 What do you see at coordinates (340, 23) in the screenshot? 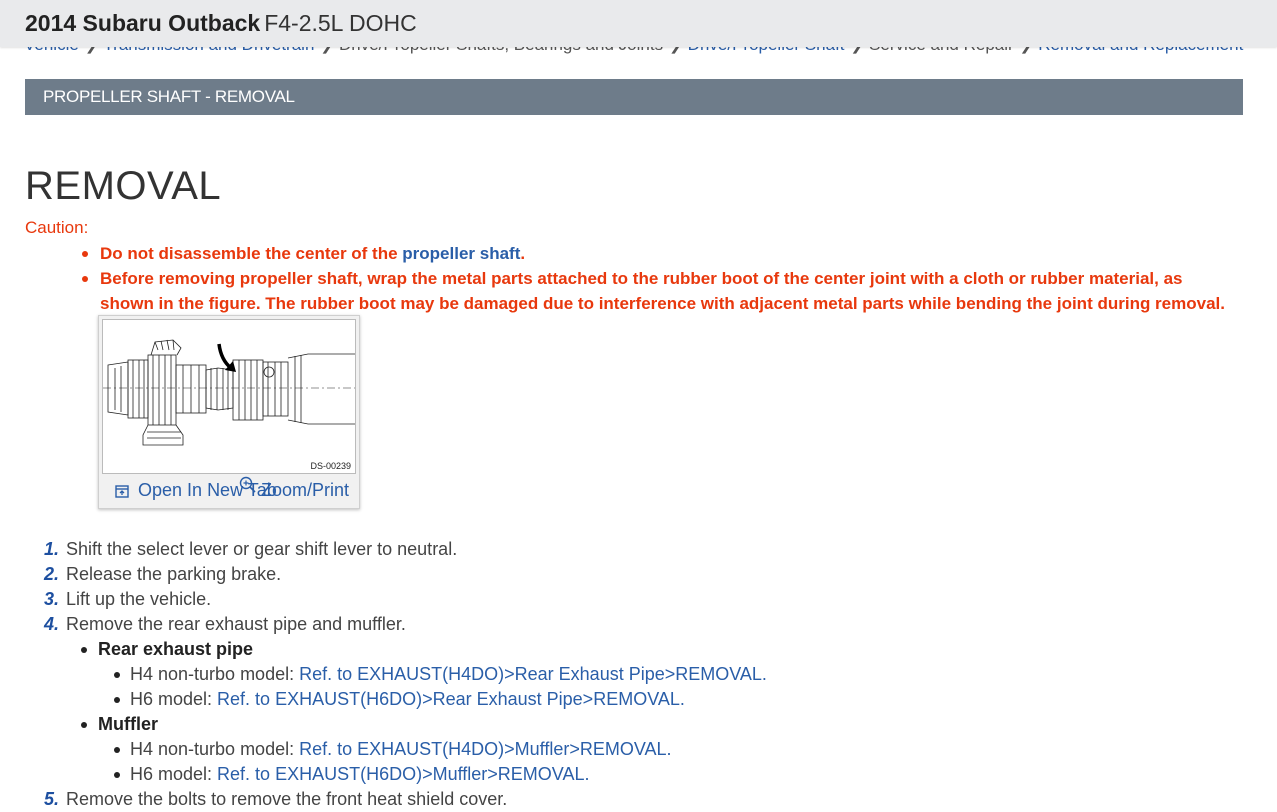
I see `engine-name: F4-2.5L DOHC` at bounding box center [340, 23].